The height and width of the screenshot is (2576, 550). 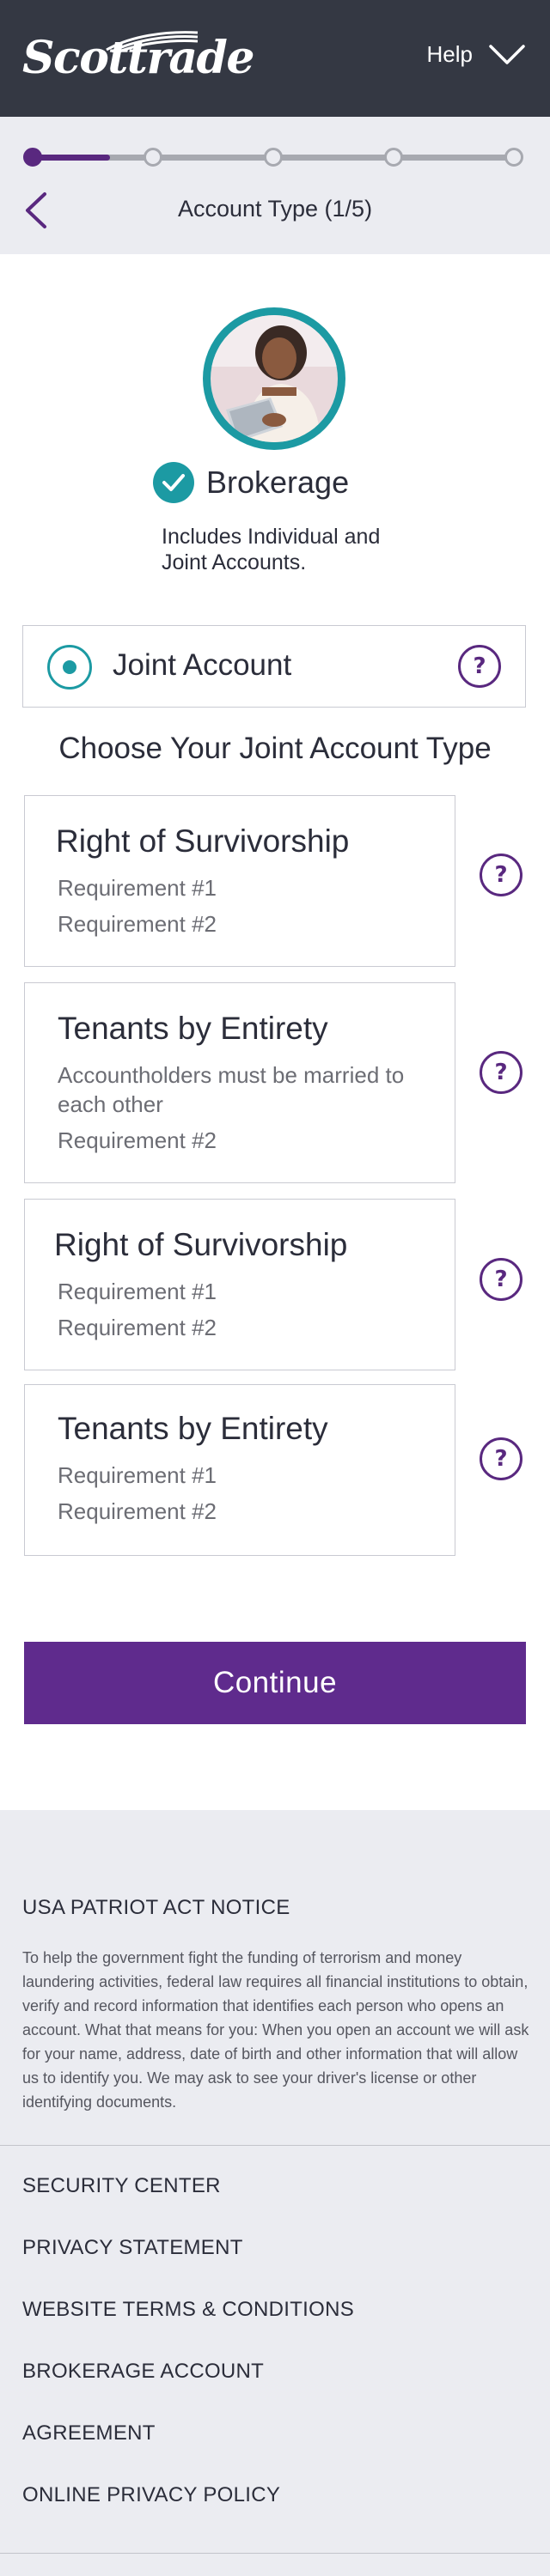 What do you see at coordinates (173, 483) in the screenshot?
I see `check-icon` at bounding box center [173, 483].